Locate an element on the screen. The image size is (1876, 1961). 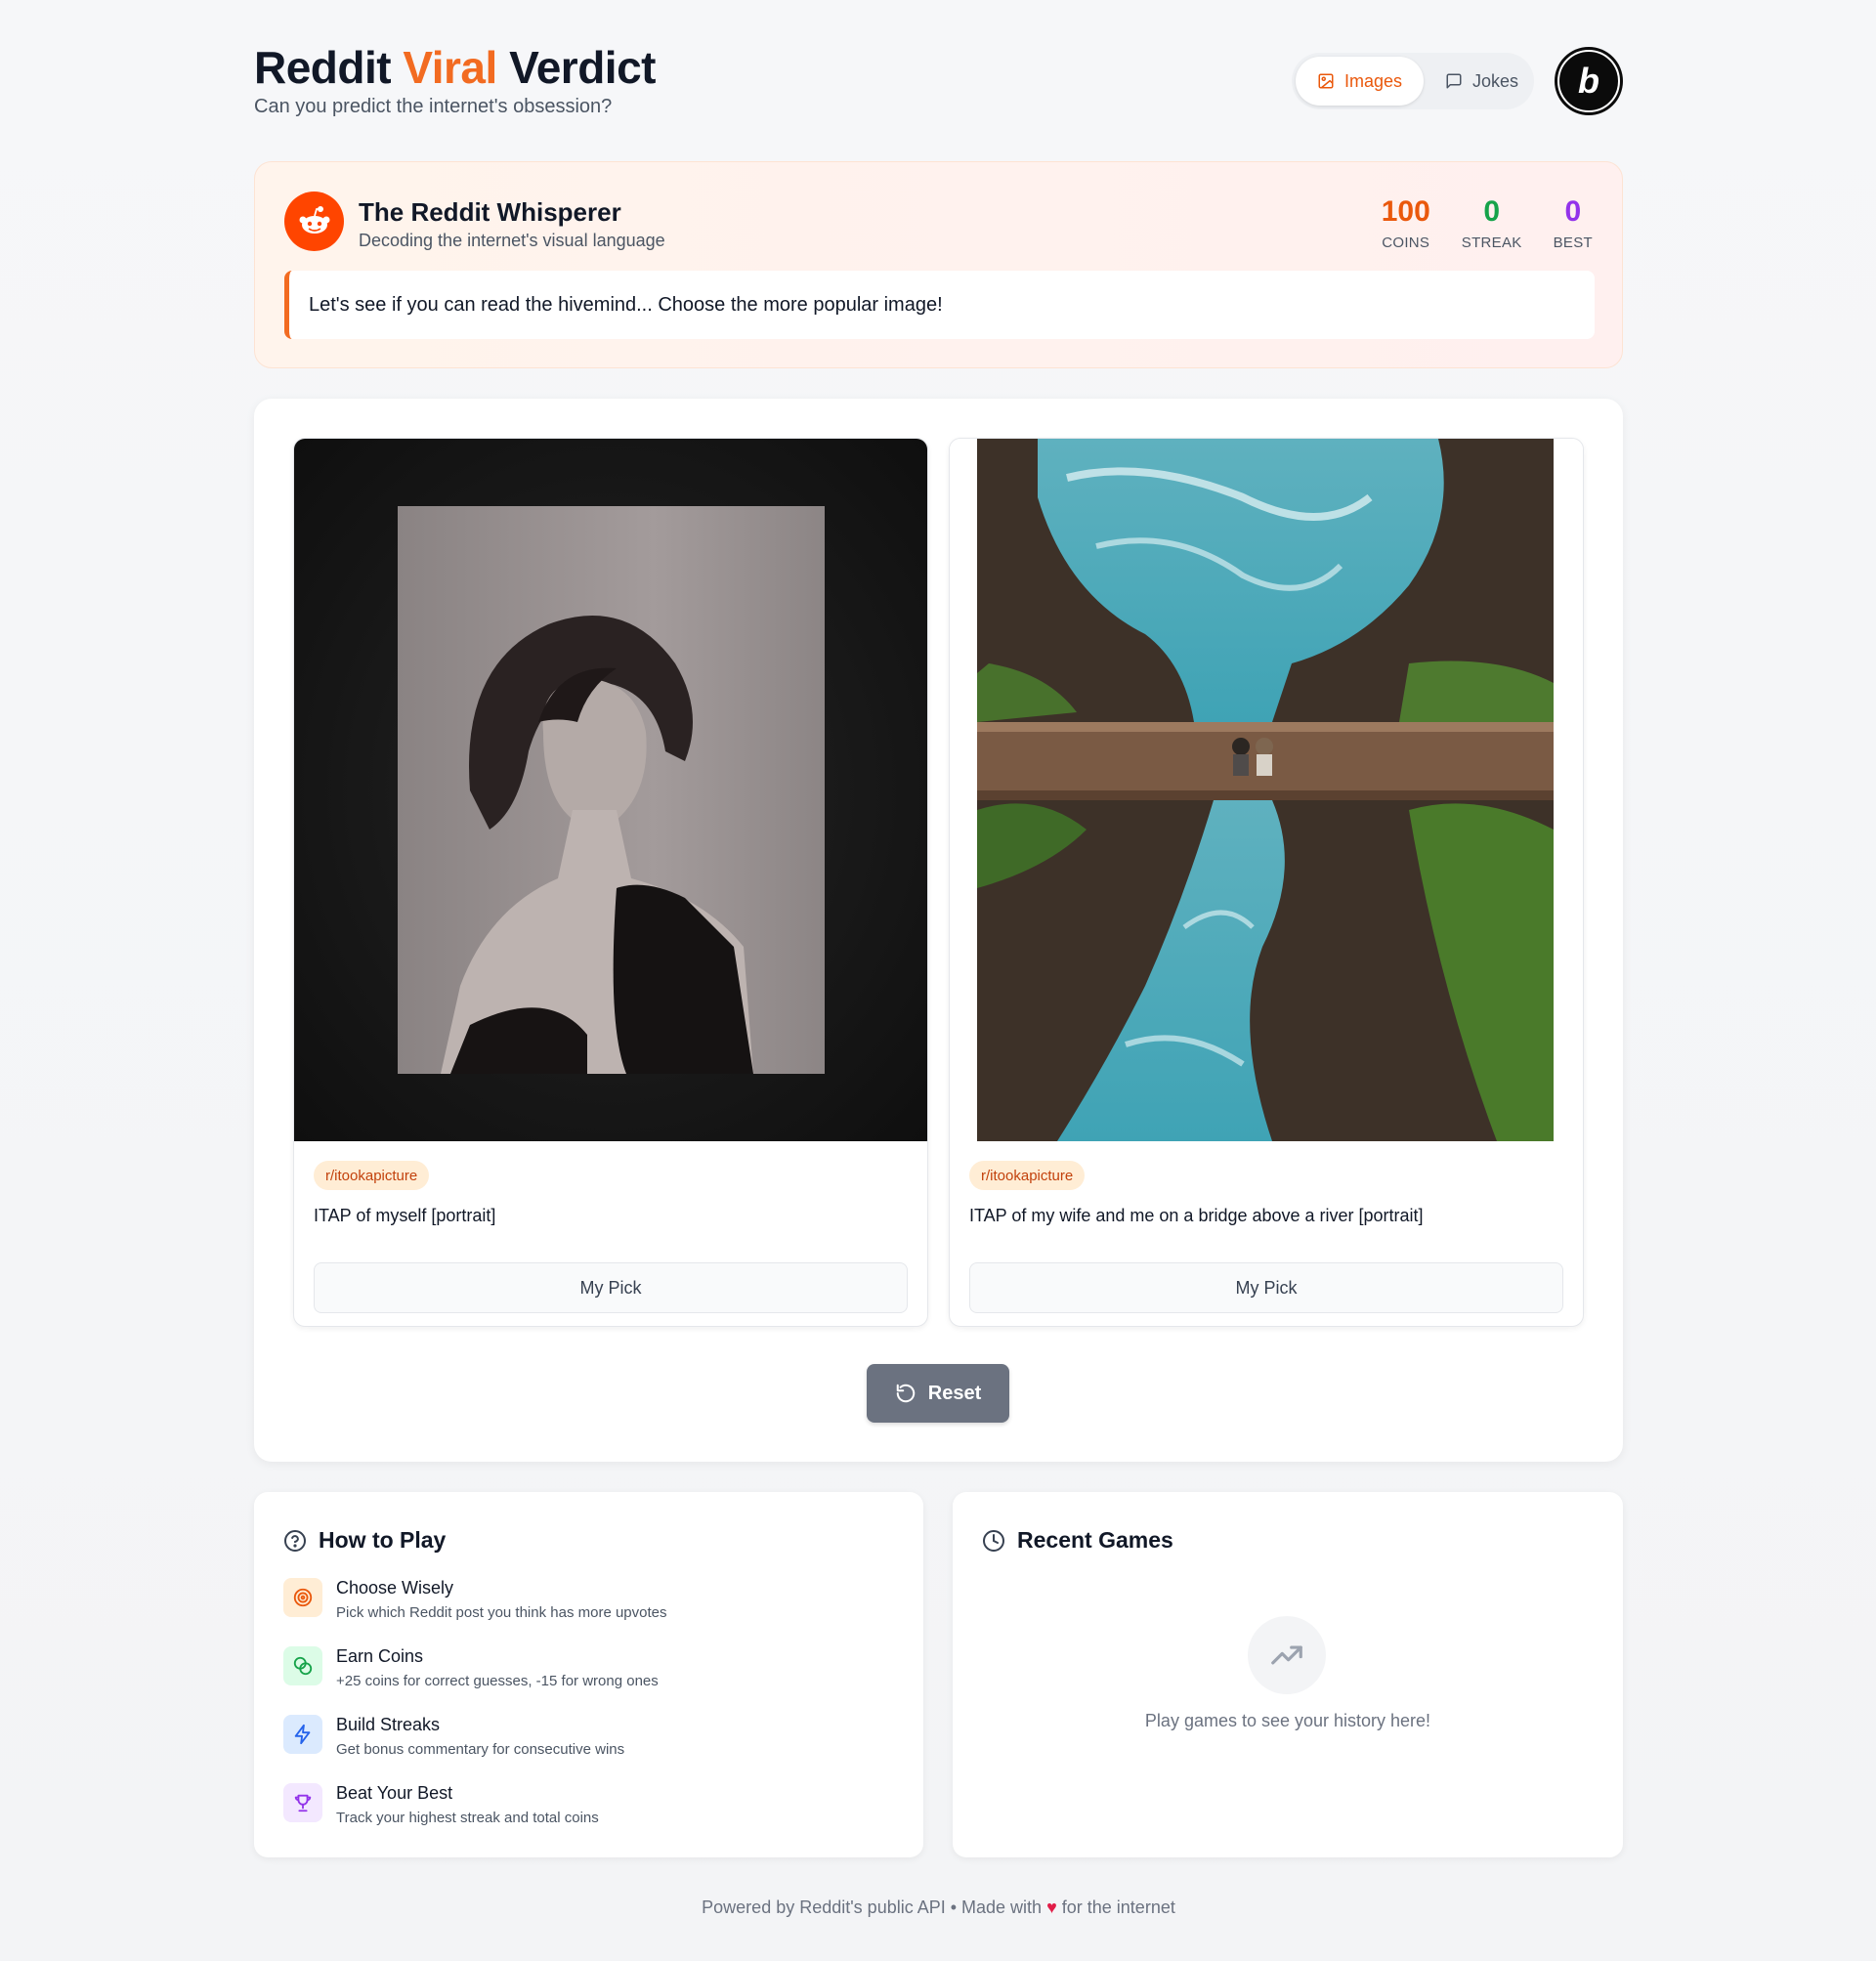
how-item-title: Beat Your Best is located at coordinates (394, 1793).